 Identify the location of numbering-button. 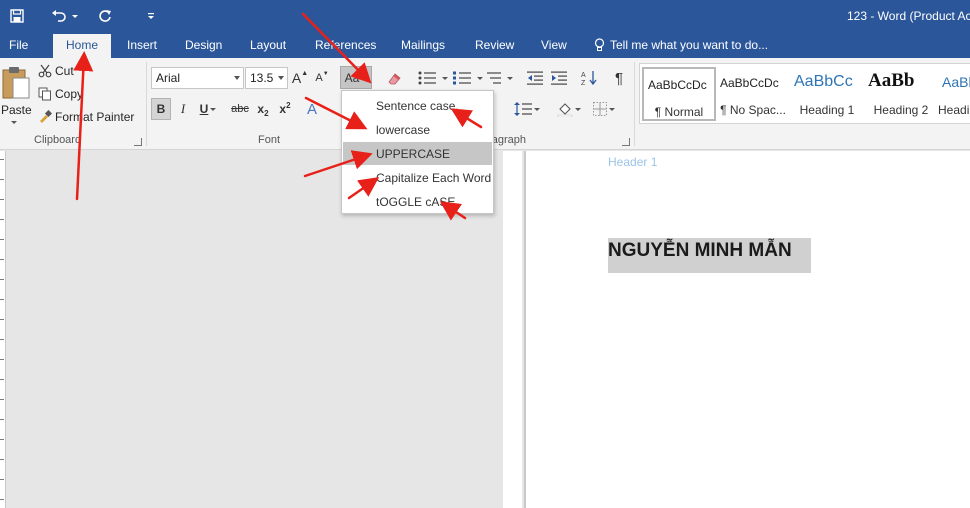
(468, 78).